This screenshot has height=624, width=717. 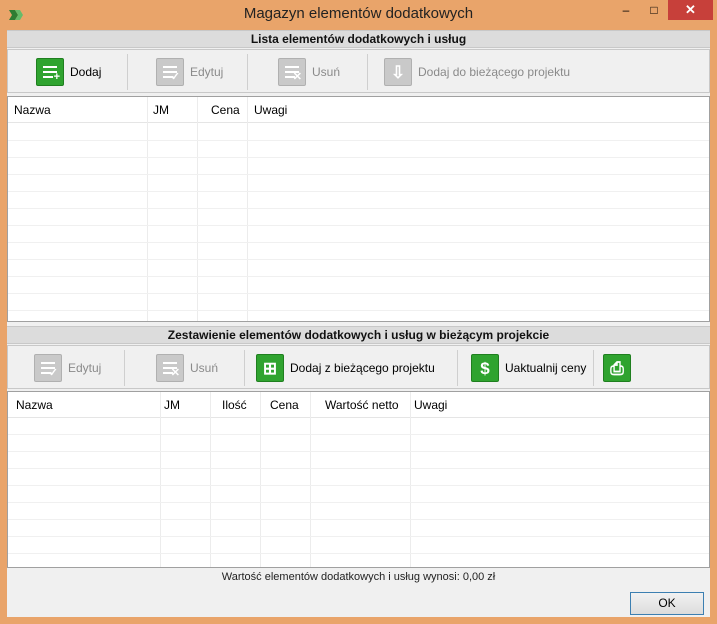 I want to click on edit-button: ✓ Edytuj, so click(x=189, y=72).